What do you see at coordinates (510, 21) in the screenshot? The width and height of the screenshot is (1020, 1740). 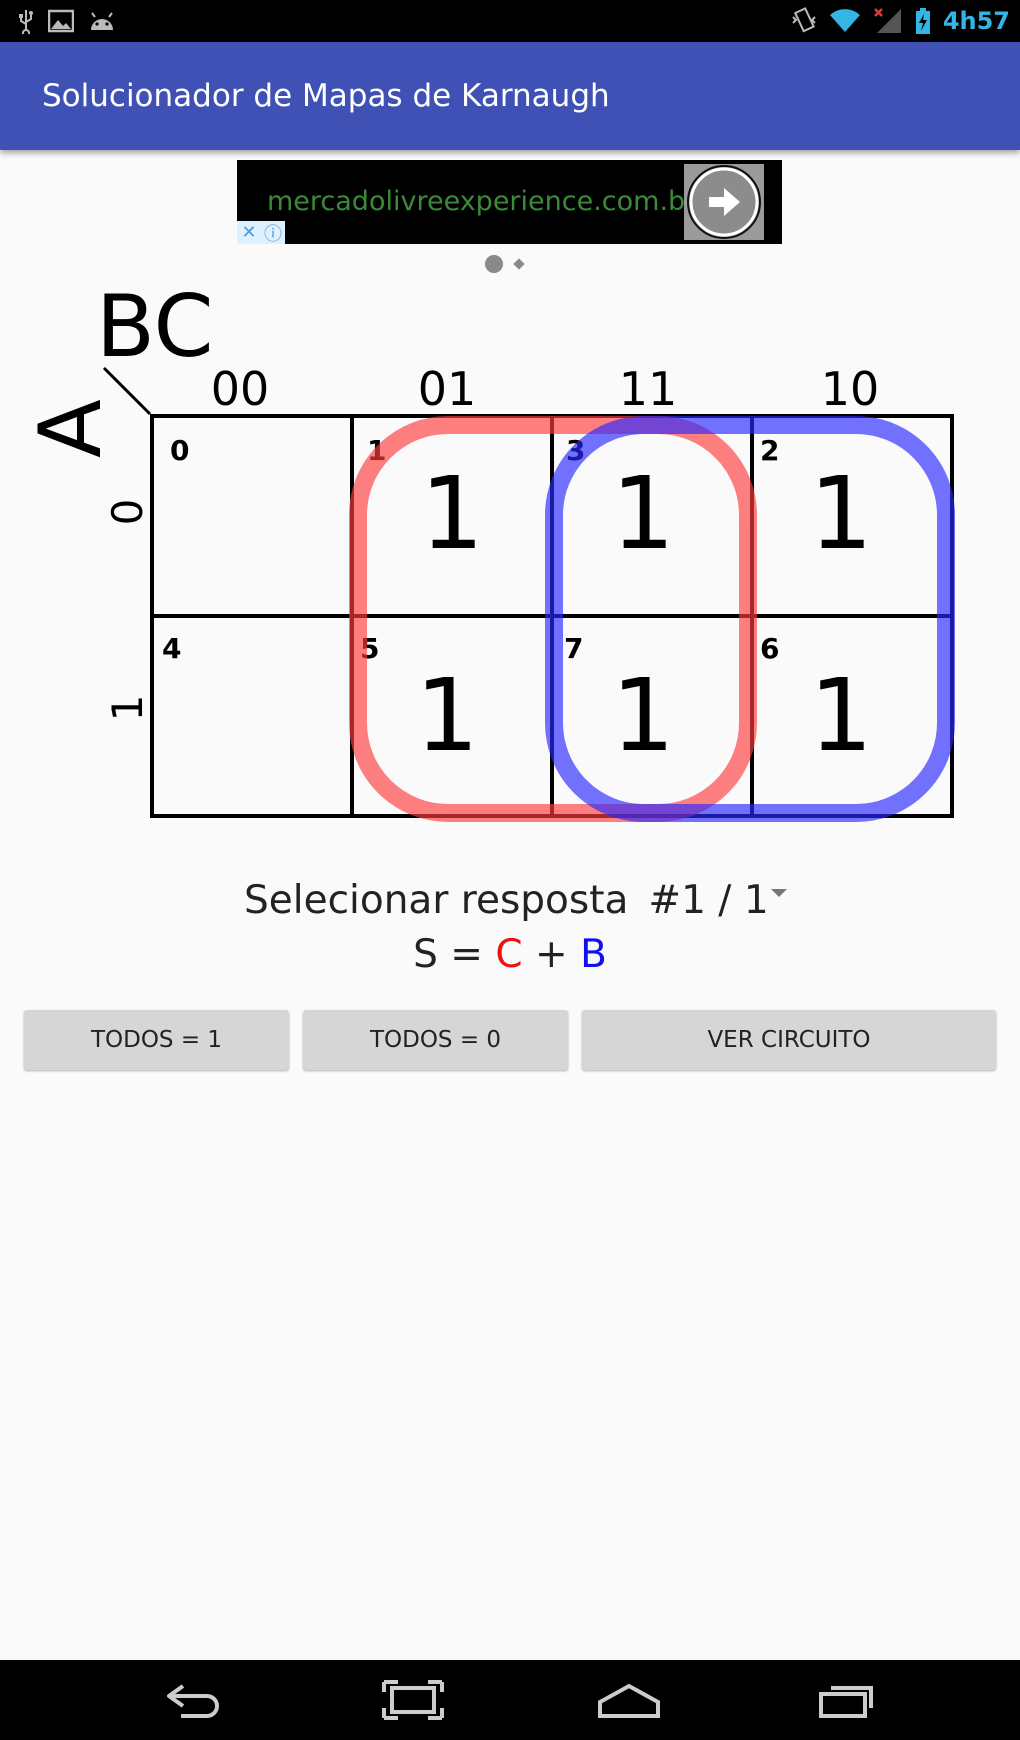 I see `status-bar: 4h57` at bounding box center [510, 21].